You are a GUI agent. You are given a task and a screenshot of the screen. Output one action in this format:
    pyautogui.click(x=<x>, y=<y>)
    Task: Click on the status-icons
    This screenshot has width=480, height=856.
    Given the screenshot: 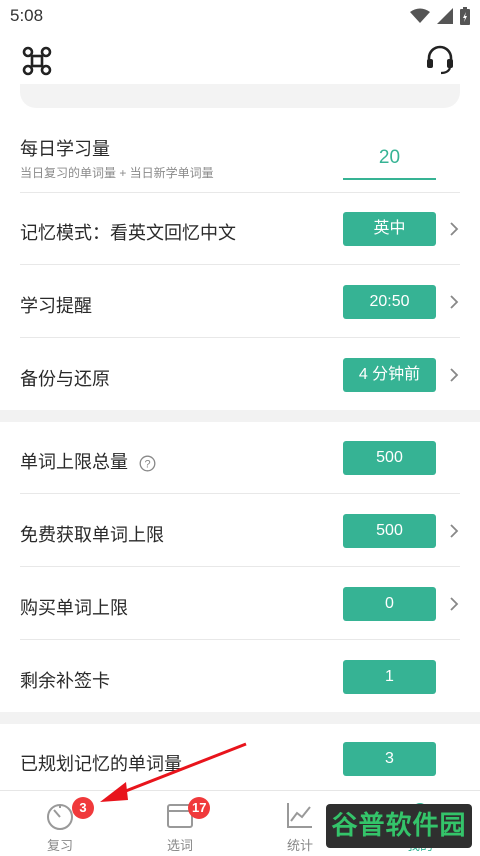 What is the action you would take?
    pyautogui.click(x=440, y=16)
    